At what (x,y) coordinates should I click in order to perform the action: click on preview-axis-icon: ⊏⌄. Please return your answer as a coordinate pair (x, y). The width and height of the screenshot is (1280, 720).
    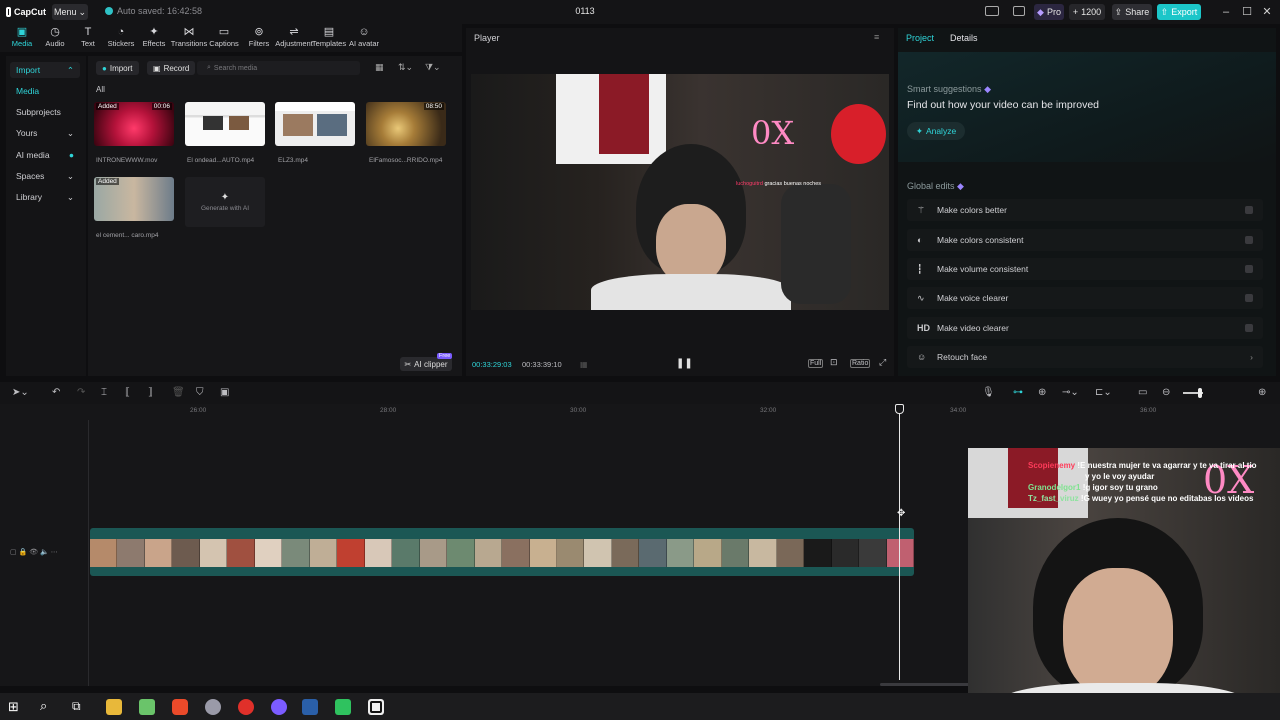
    Looking at the image, I should click on (1103, 392).